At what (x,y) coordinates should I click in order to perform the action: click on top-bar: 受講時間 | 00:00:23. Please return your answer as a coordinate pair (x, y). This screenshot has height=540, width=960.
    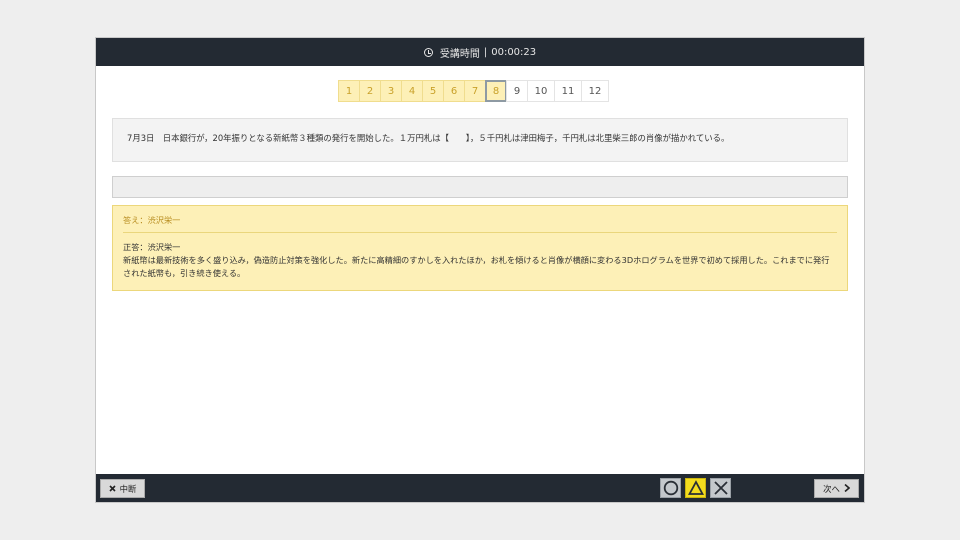
    Looking at the image, I should click on (480, 52).